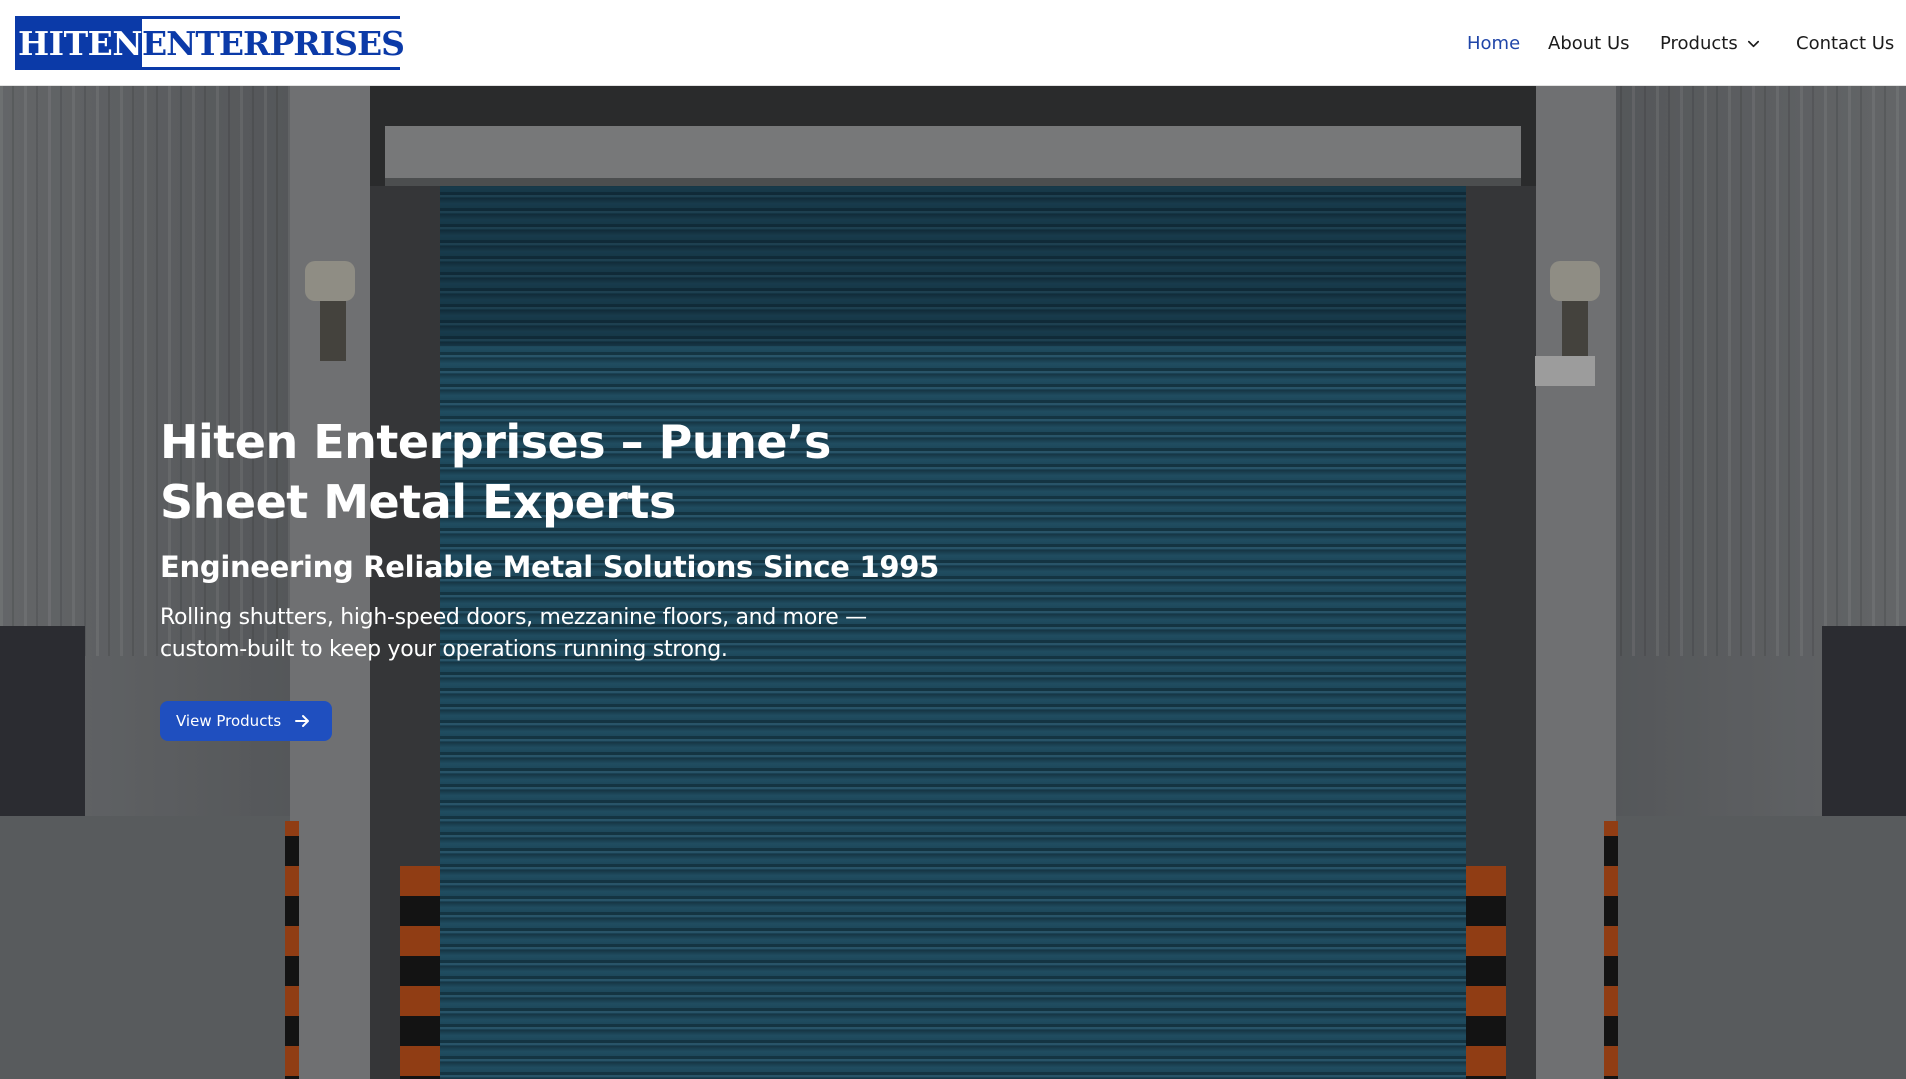  I want to click on nav-about-label: About Us, so click(1589, 43).